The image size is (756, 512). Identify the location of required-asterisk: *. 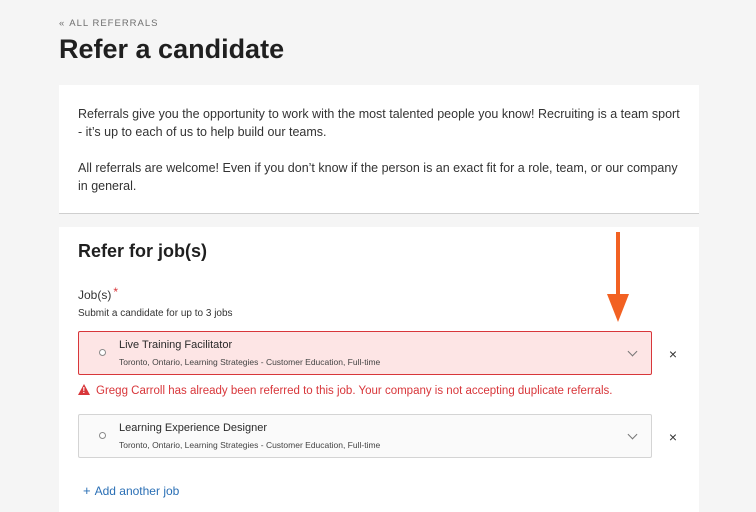
(116, 292).